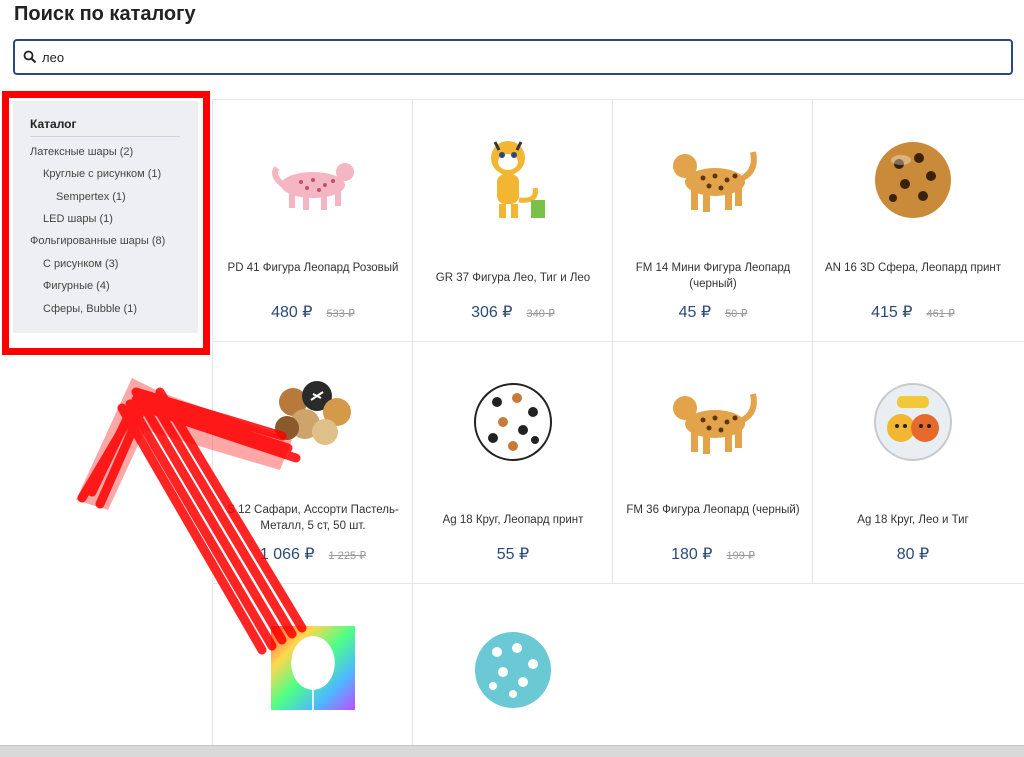 The width and height of the screenshot is (1024, 757). What do you see at coordinates (30, 57) in the screenshot?
I see `search-icon` at bounding box center [30, 57].